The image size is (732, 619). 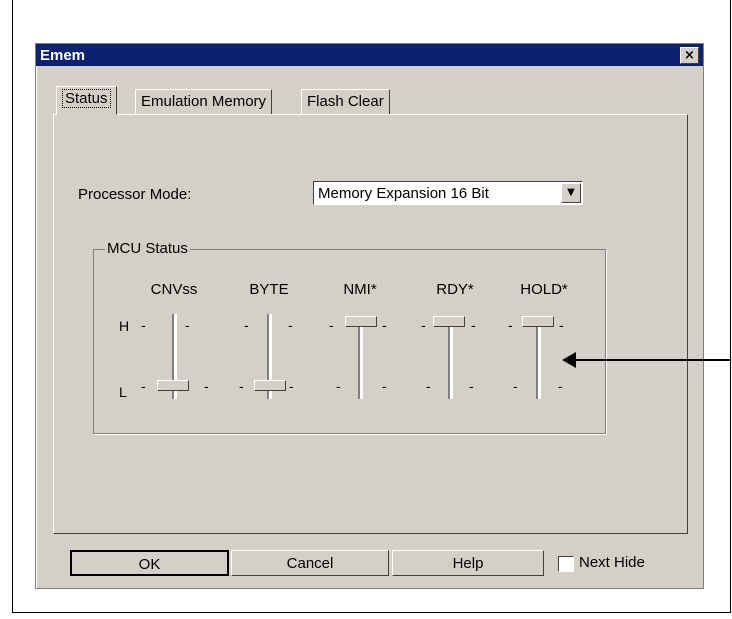 I want to click on pin-label-nmi: NMI*, so click(x=360, y=289).